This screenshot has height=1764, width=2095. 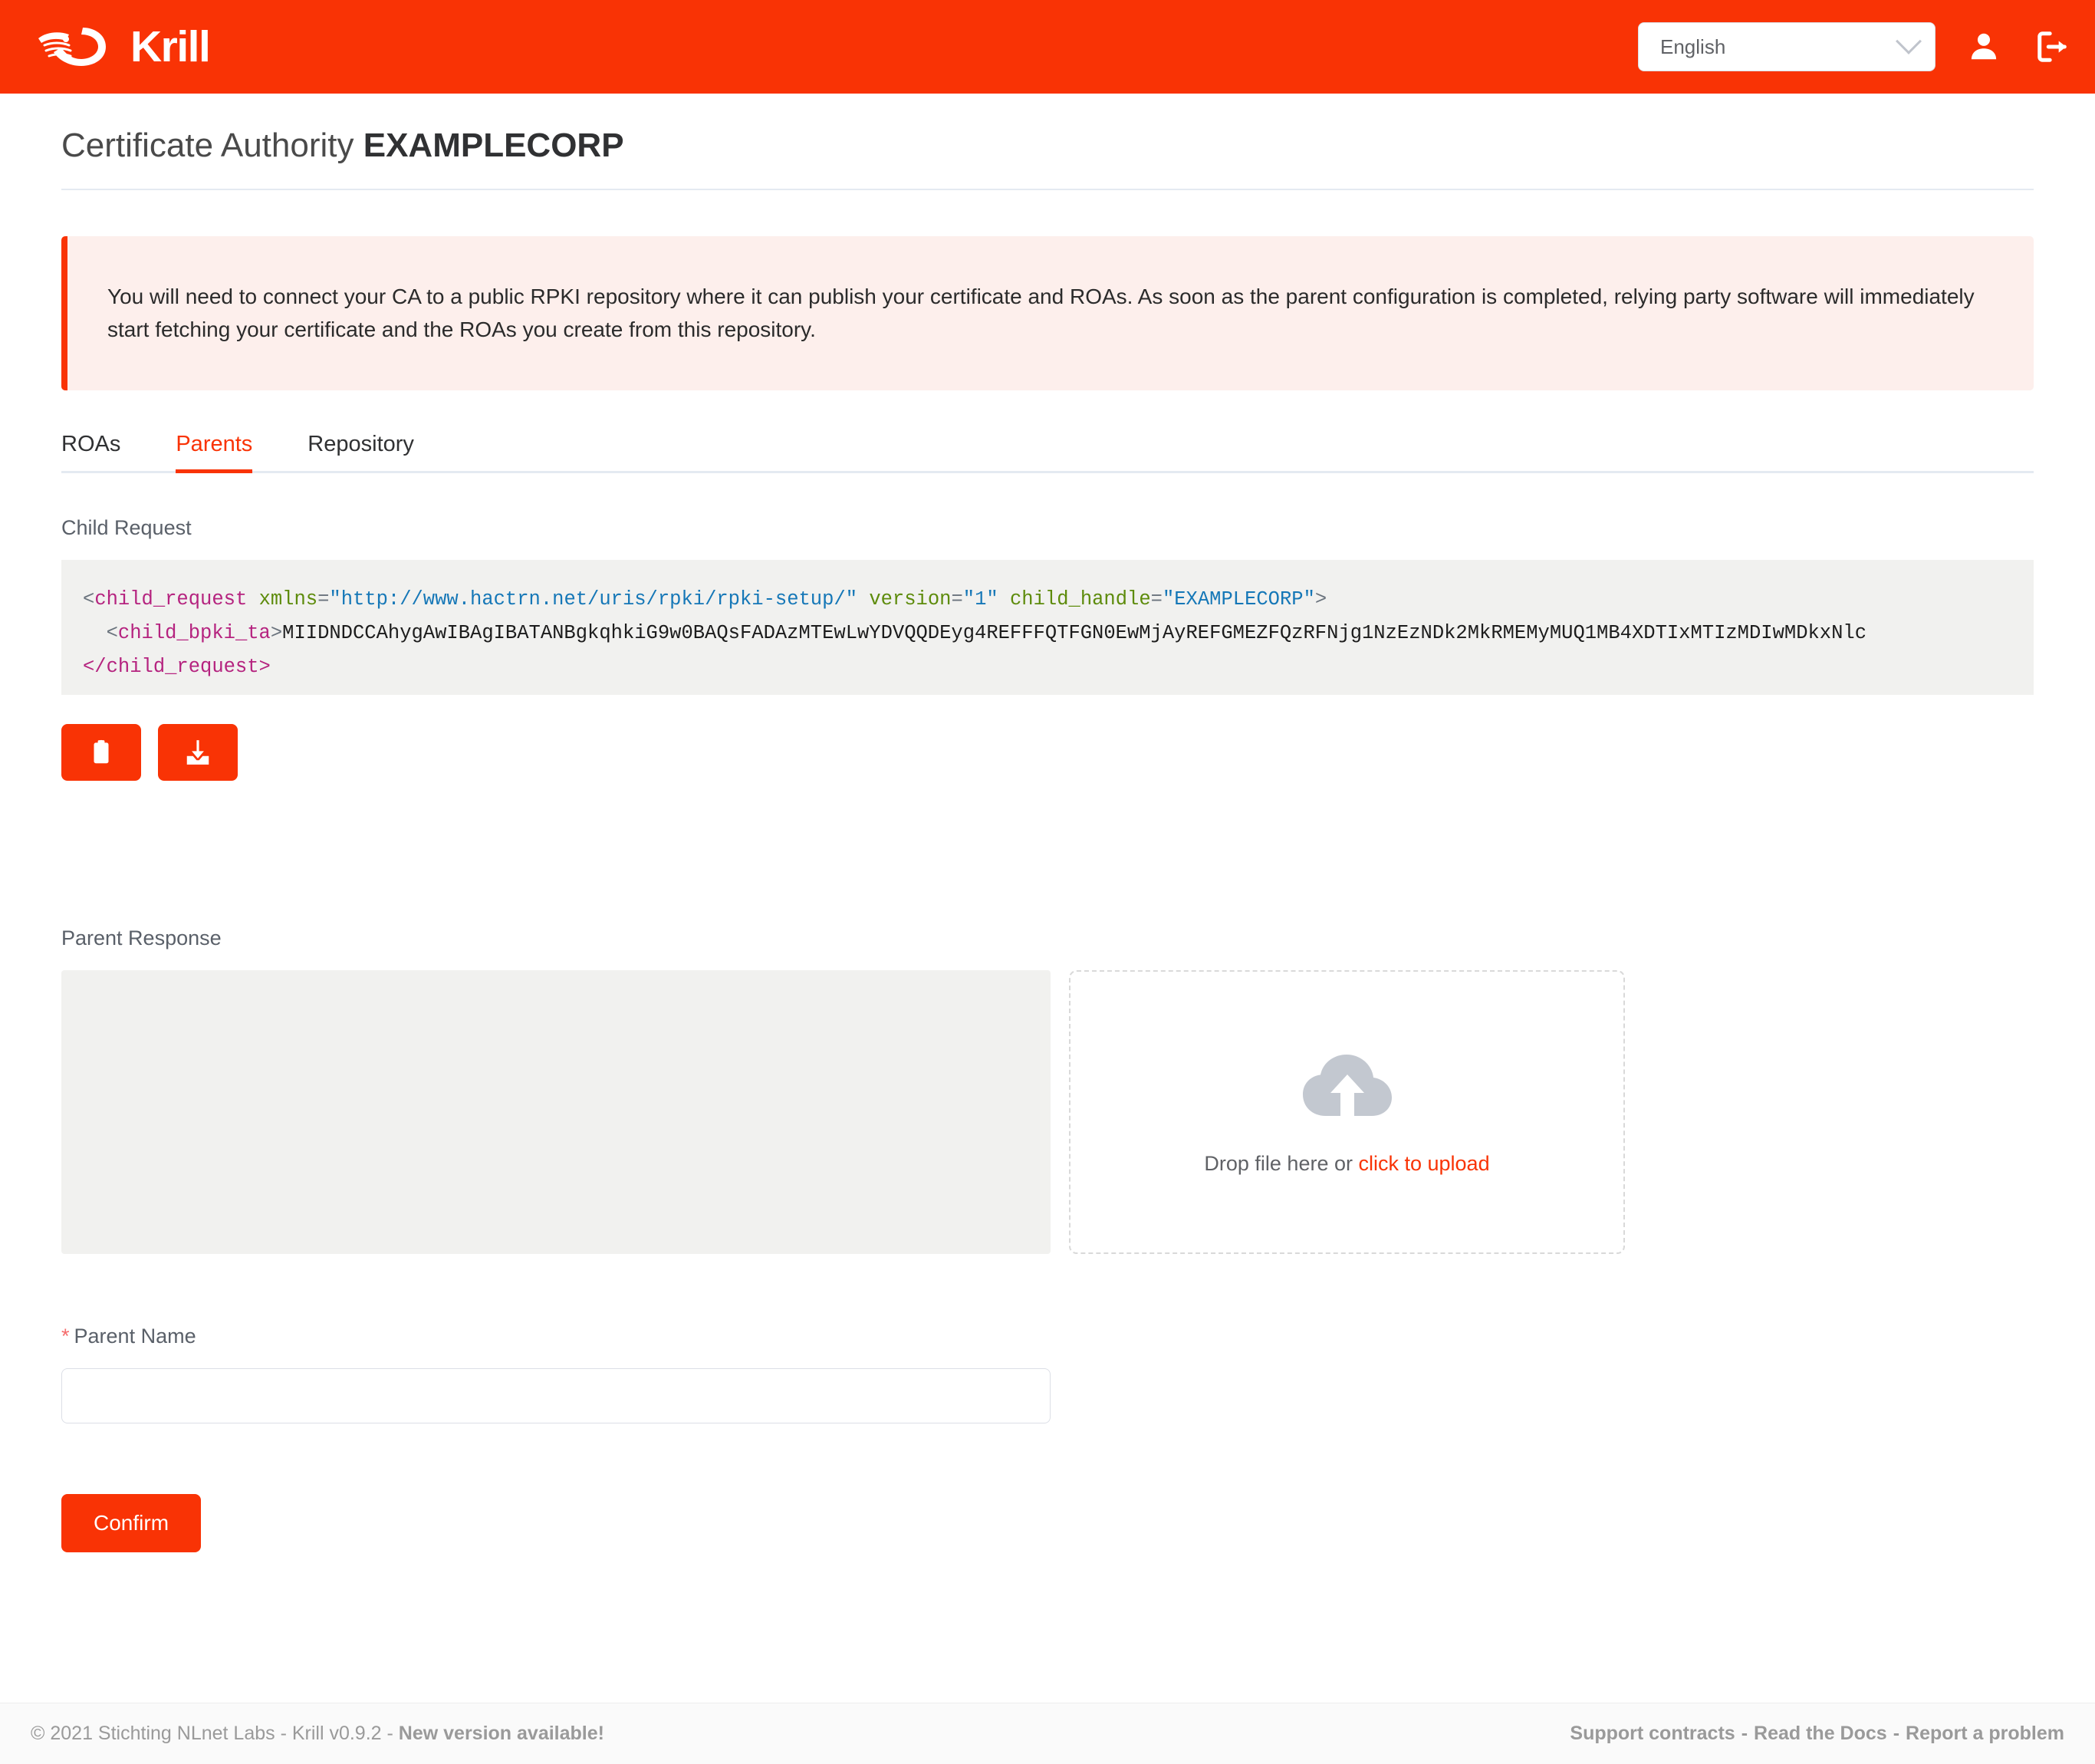 I want to click on user-icon, so click(x=1984, y=46).